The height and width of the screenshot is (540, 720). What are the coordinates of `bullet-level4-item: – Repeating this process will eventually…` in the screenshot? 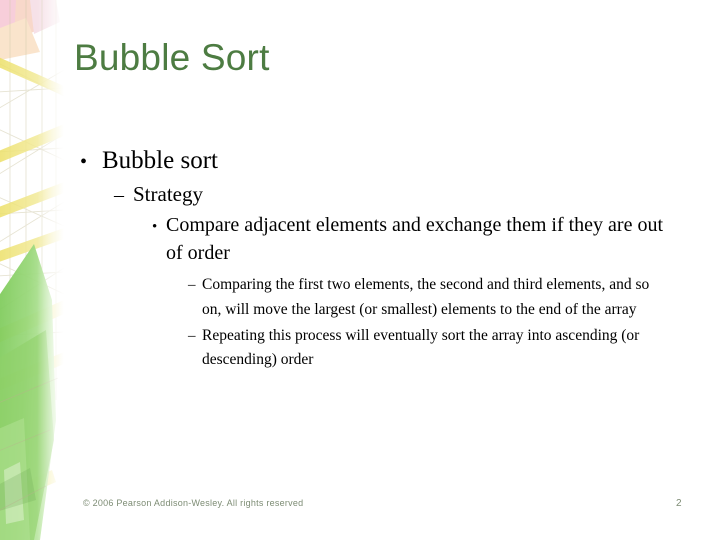 It's located at (430, 348).